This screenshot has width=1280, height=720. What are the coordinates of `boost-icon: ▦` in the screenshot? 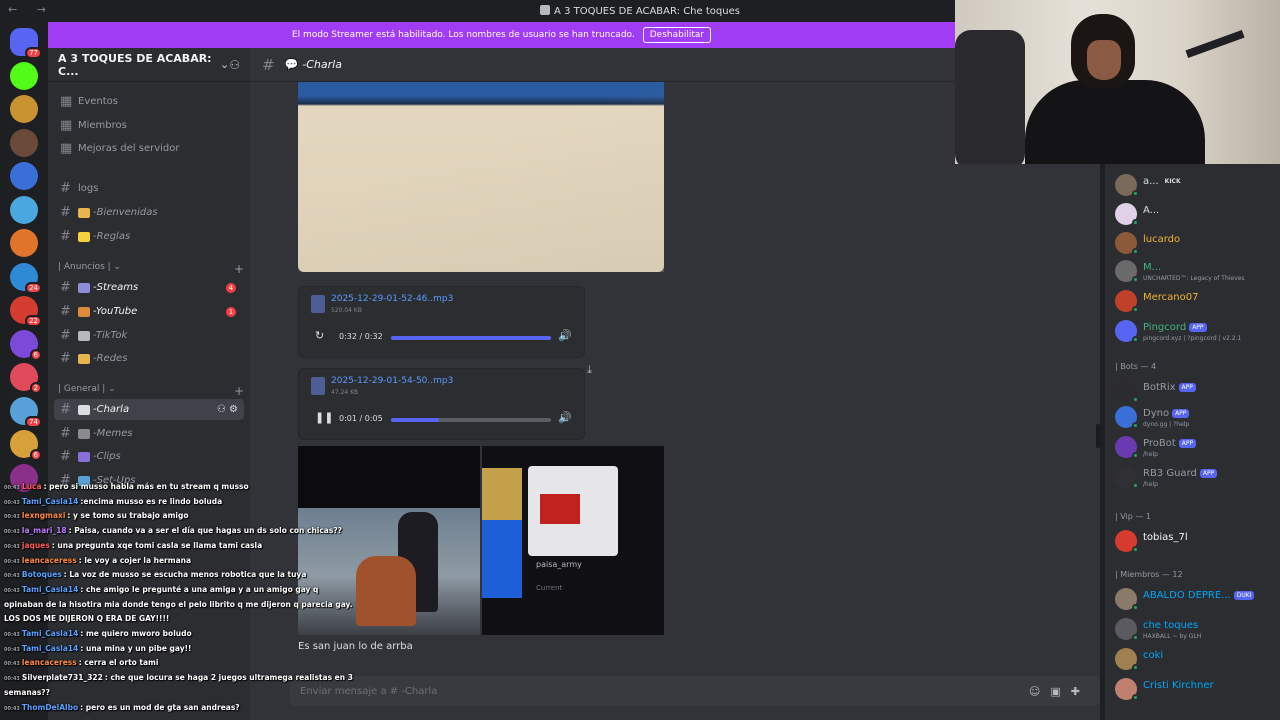 It's located at (66, 148).